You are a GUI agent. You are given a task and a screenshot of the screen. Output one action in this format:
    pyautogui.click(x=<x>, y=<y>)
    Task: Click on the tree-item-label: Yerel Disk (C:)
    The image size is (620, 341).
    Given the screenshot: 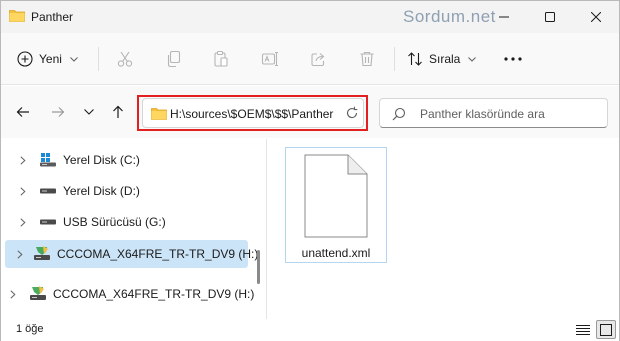 What is the action you would take?
    pyautogui.click(x=101, y=160)
    